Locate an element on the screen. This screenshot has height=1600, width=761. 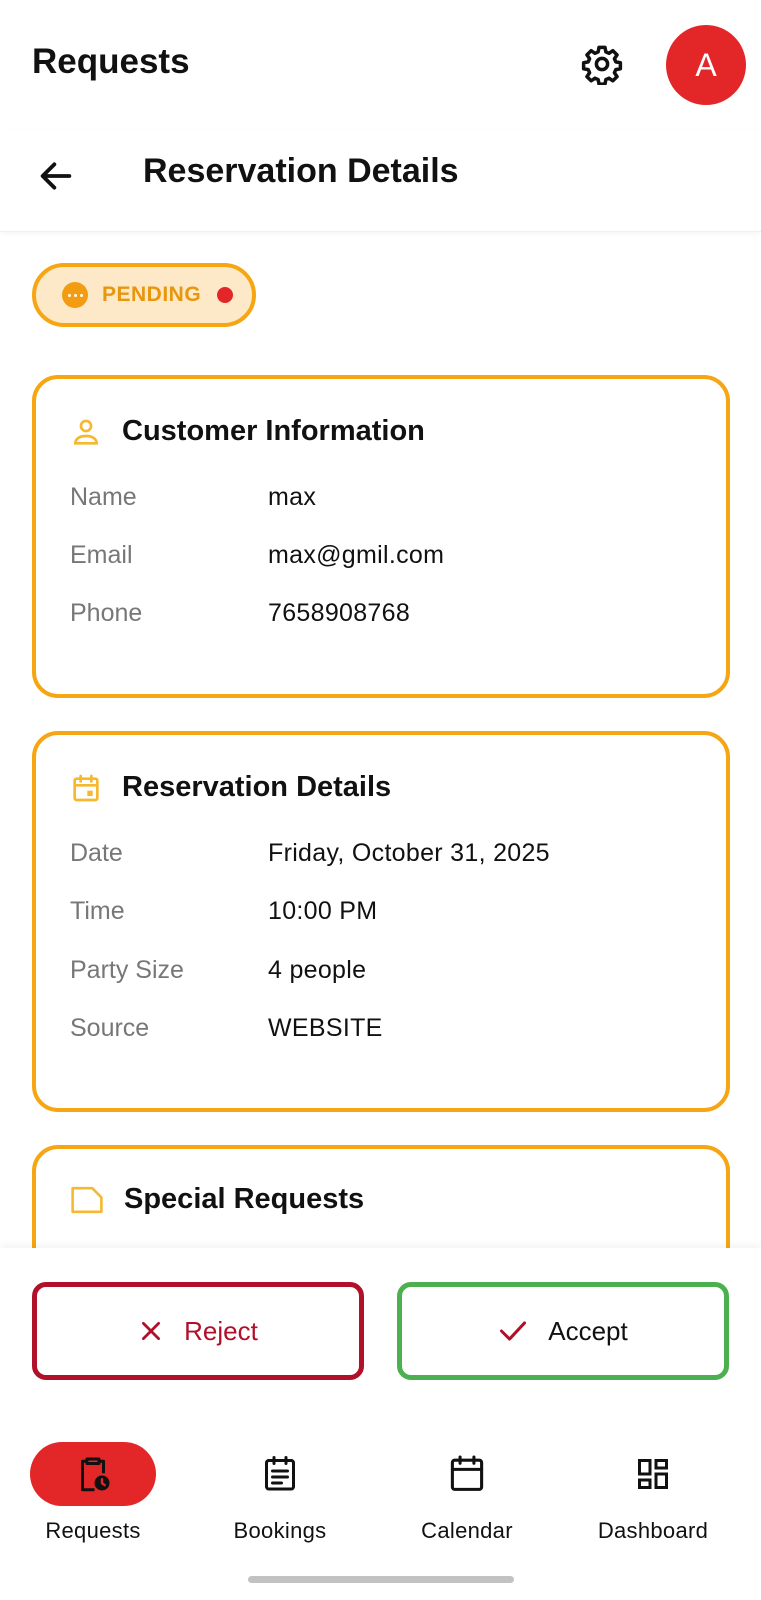
field-label: Source is located at coordinates (110, 1027).